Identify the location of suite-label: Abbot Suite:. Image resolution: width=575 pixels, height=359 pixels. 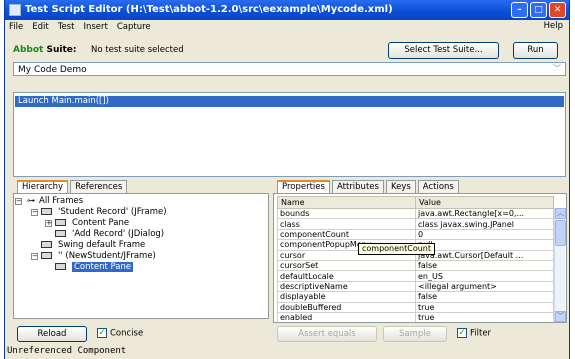
(44, 50).